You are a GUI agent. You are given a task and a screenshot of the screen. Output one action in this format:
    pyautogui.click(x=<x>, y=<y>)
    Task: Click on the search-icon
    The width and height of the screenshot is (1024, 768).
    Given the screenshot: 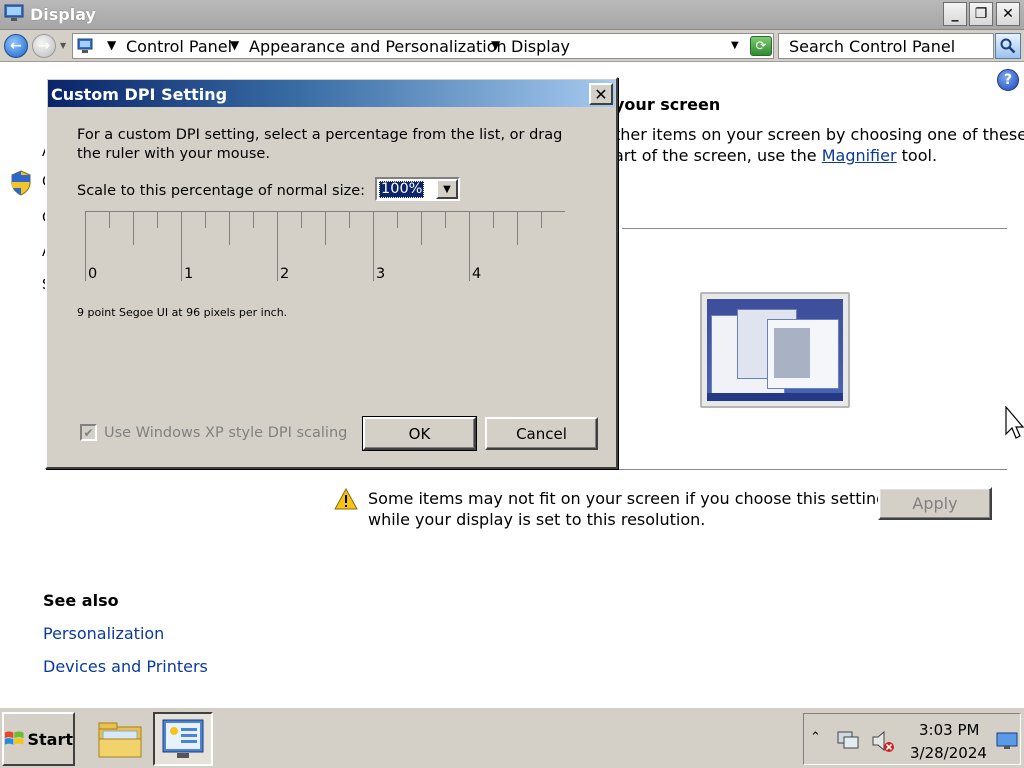 What is the action you would take?
    pyautogui.click(x=1008, y=46)
    